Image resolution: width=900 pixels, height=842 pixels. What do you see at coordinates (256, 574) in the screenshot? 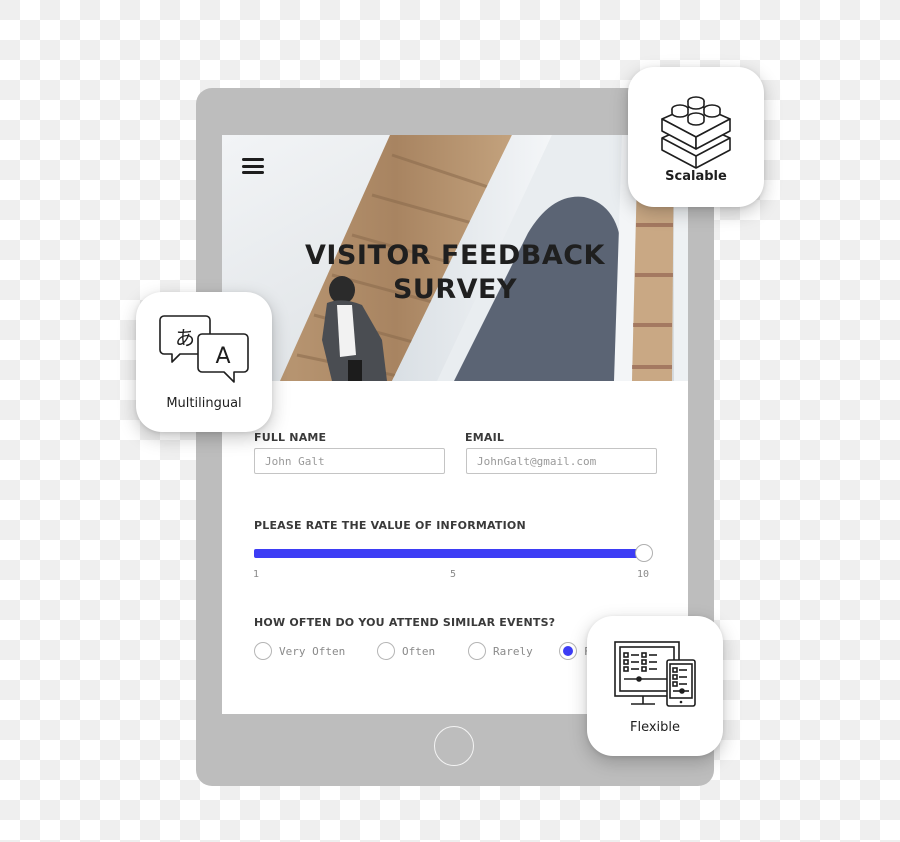
I see `rating-tick-min: 1` at bounding box center [256, 574].